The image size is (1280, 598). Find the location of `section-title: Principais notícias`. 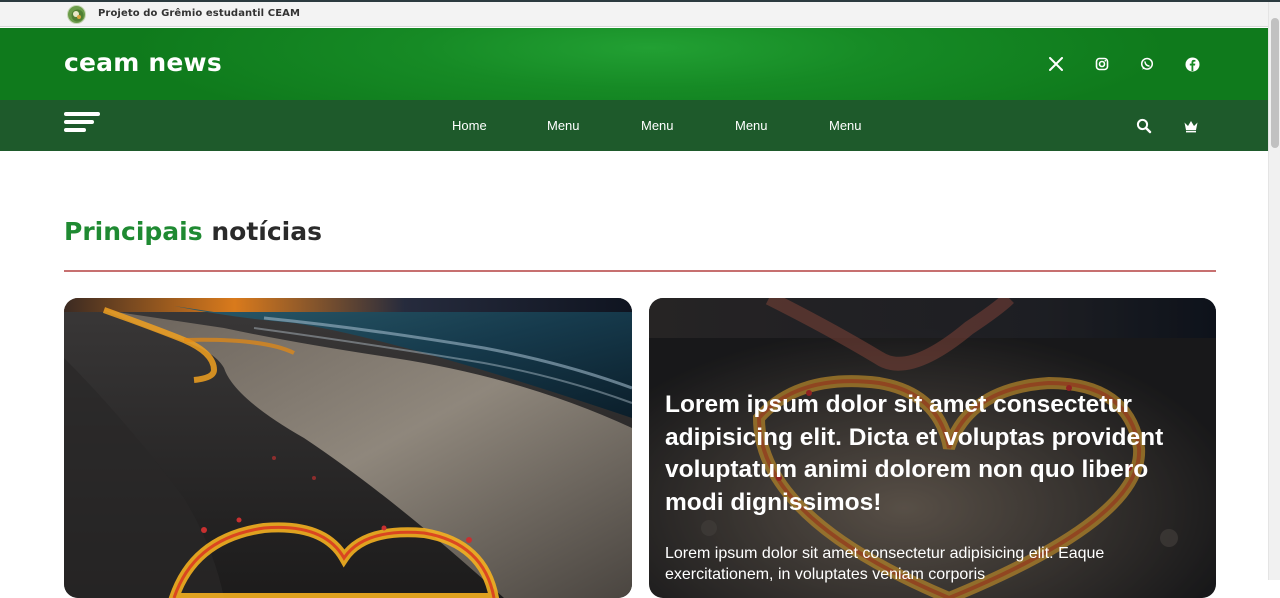

section-title: Principais notícias is located at coordinates (193, 231).